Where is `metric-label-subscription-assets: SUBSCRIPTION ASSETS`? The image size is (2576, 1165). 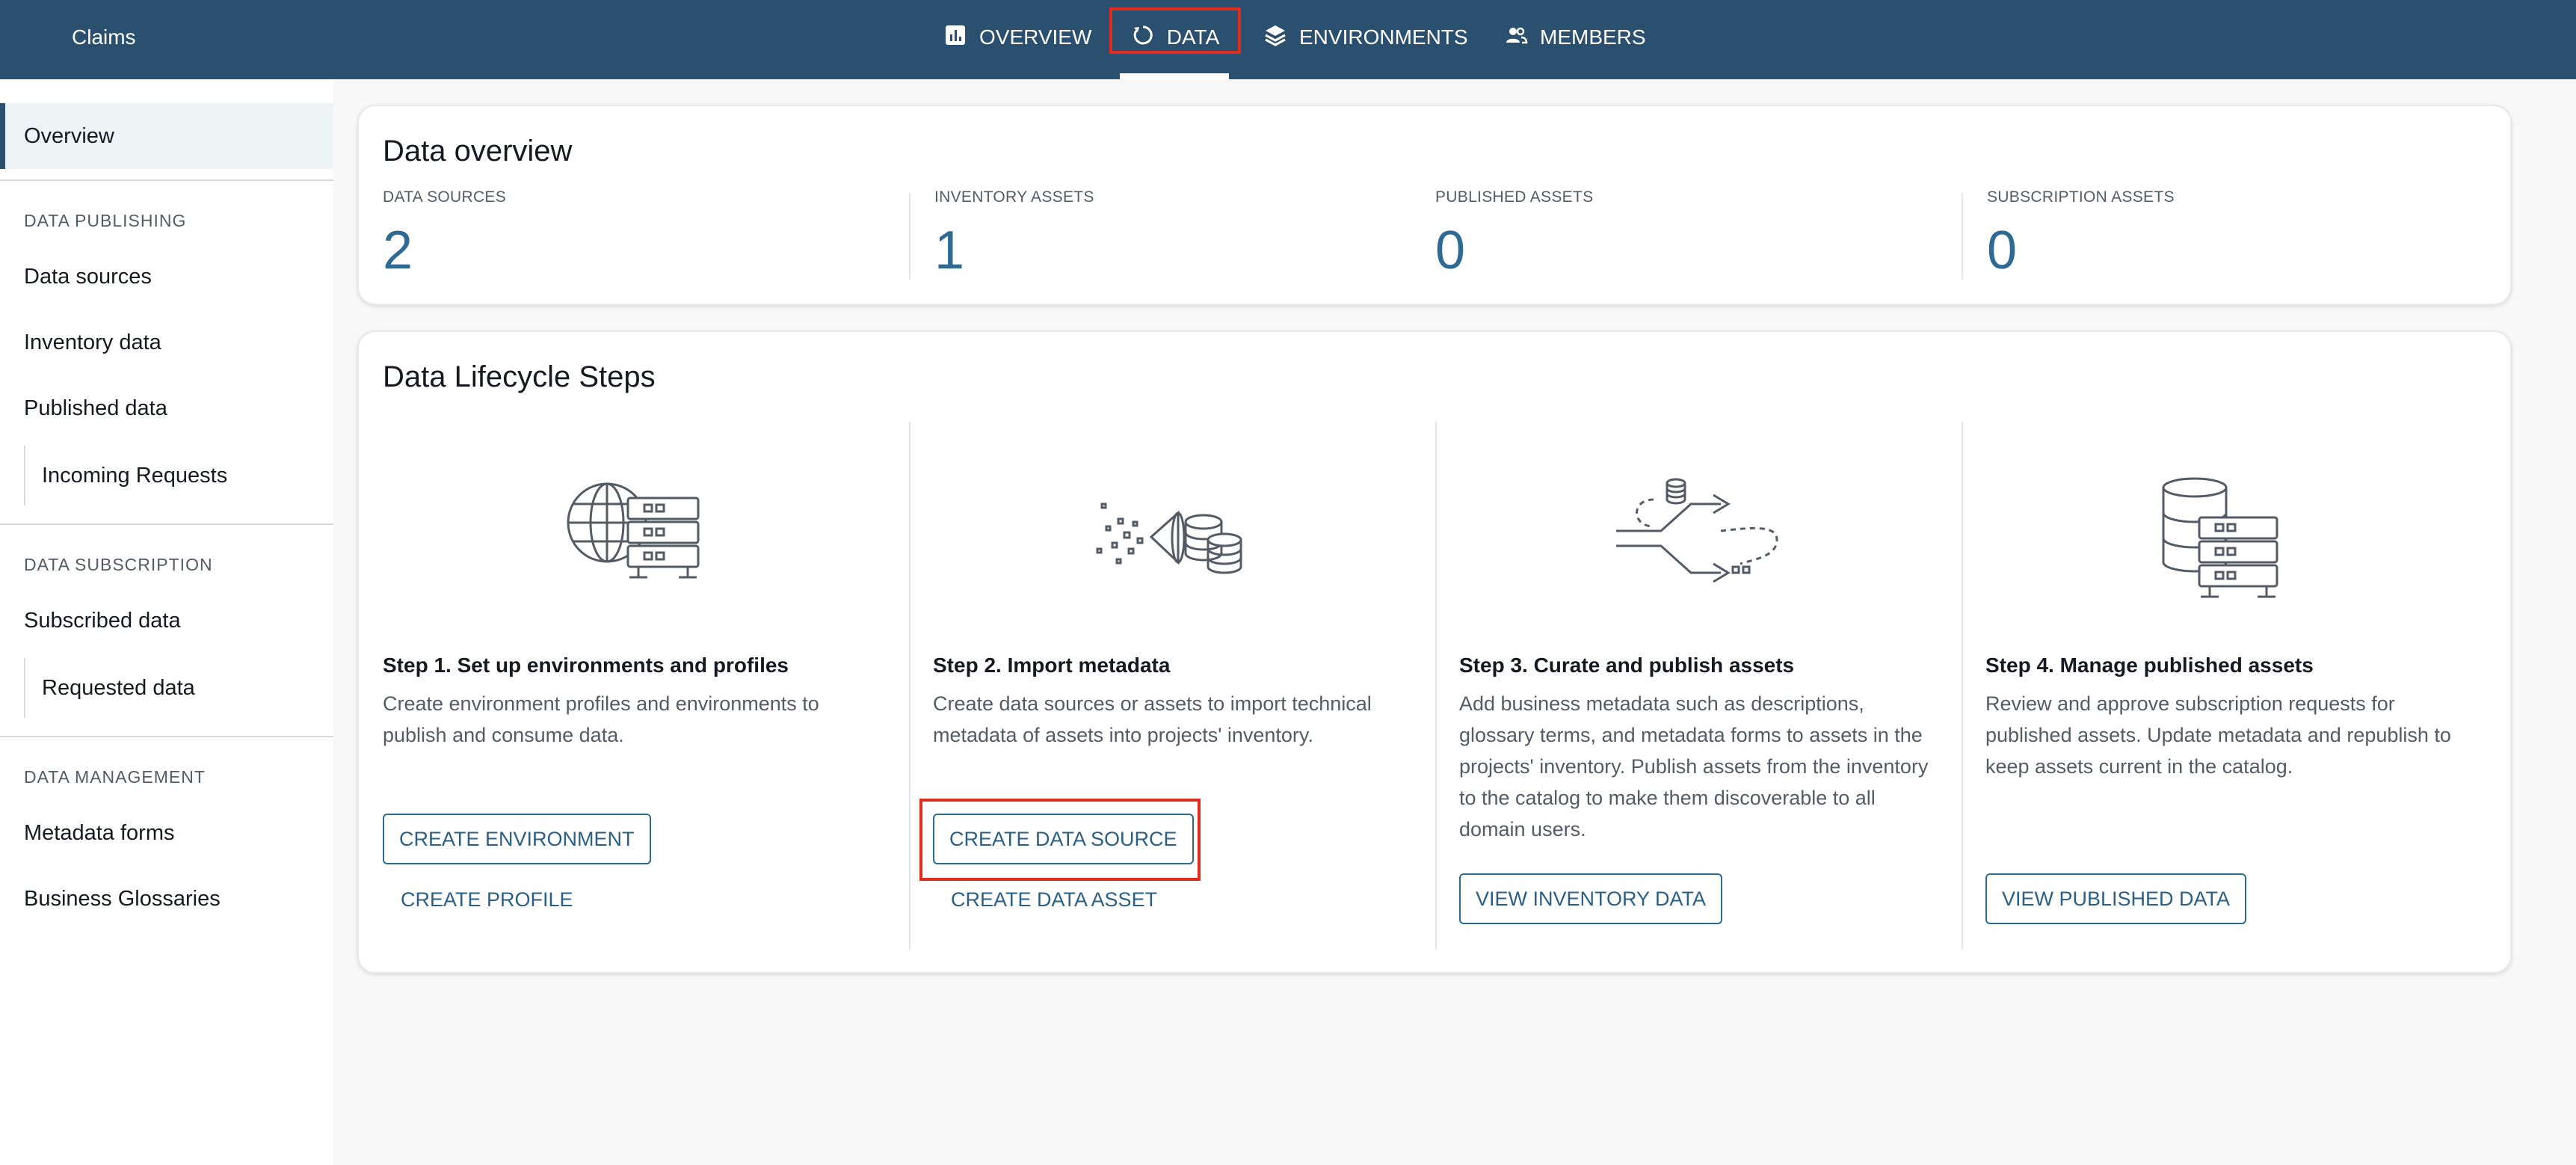
metric-label-subscription-assets: SUBSCRIPTION ASSETS is located at coordinates (2081, 197).